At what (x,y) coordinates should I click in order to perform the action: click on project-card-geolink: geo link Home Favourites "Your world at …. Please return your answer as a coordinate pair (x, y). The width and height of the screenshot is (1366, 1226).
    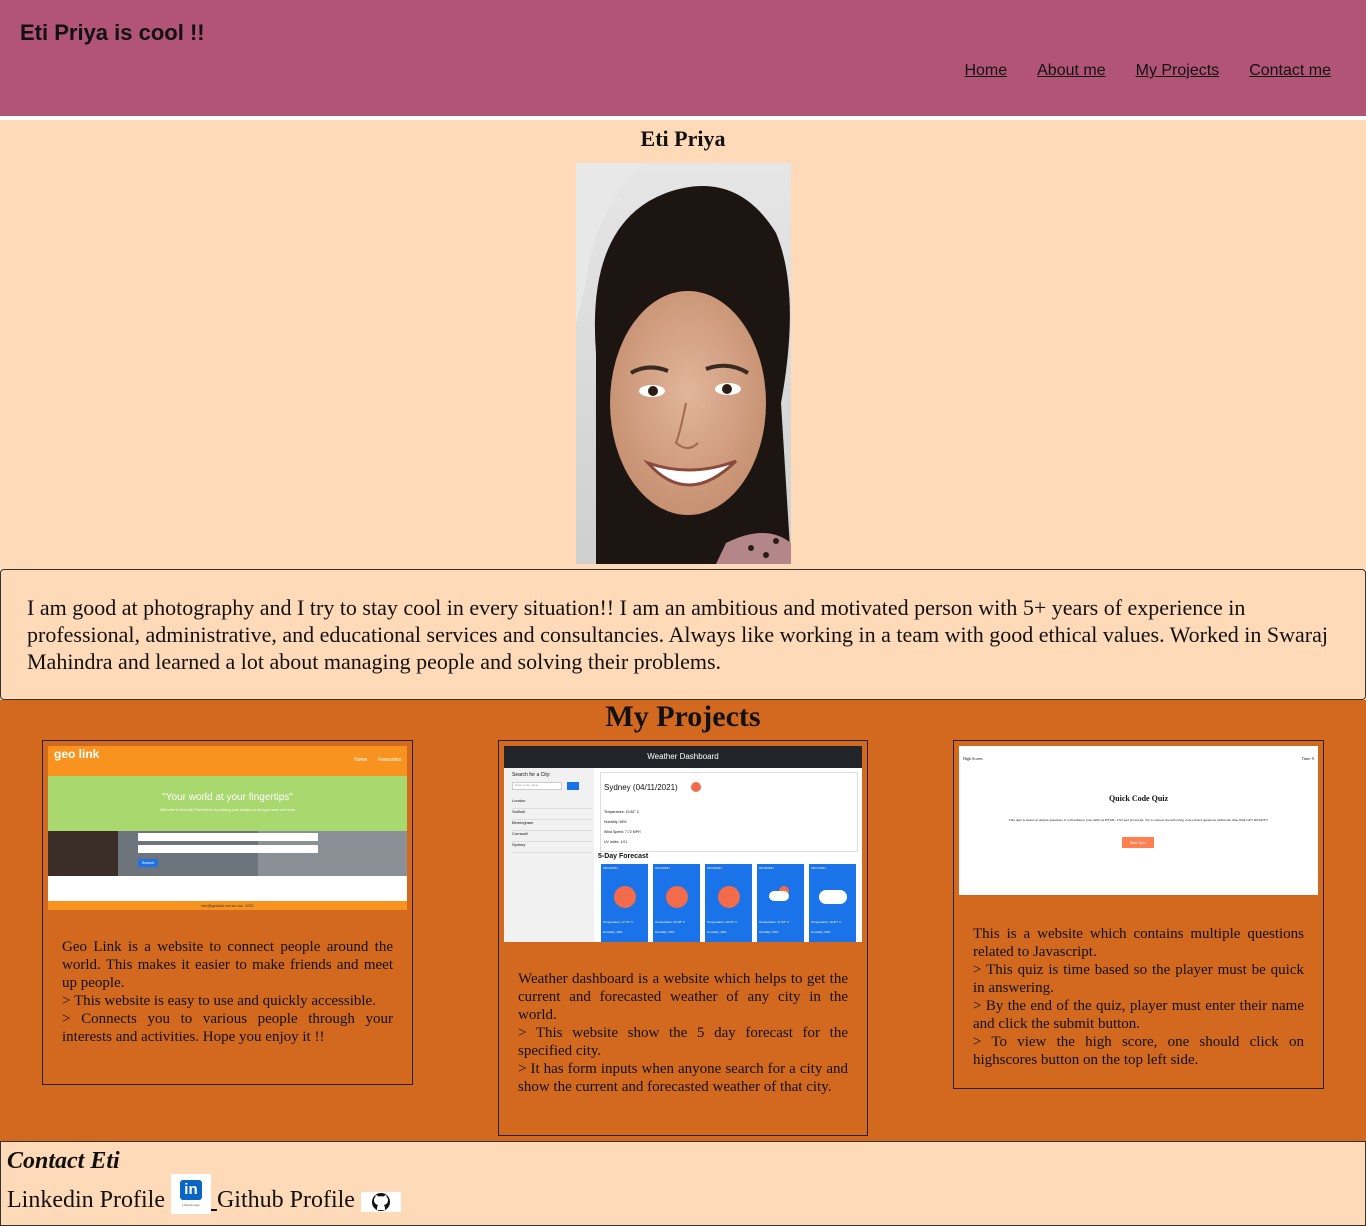
    Looking at the image, I should click on (227, 912).